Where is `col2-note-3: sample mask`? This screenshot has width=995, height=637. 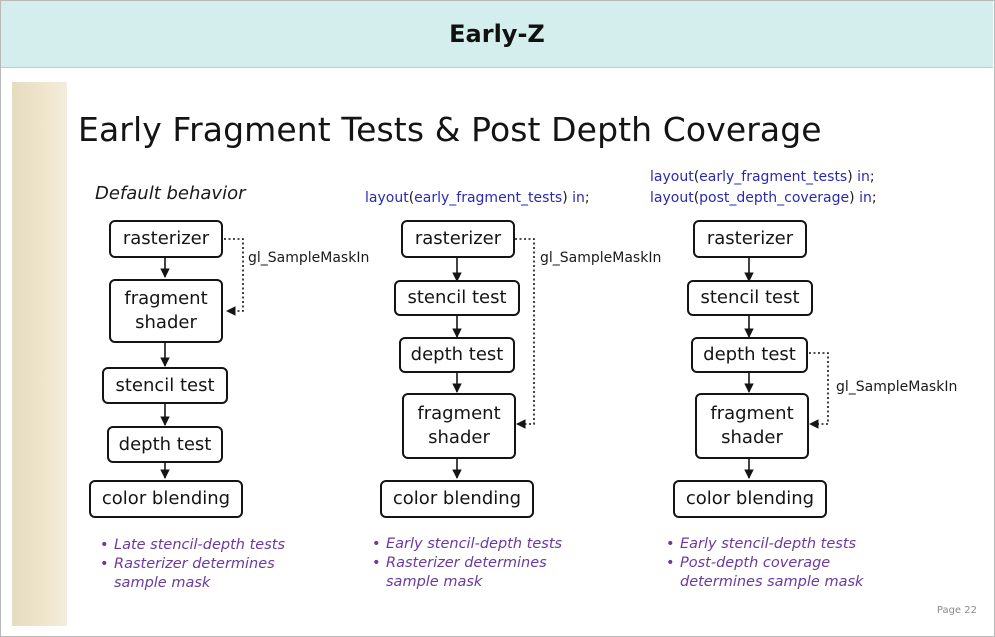
col2-note-3: sample mask is located at coordinates (466, 582).